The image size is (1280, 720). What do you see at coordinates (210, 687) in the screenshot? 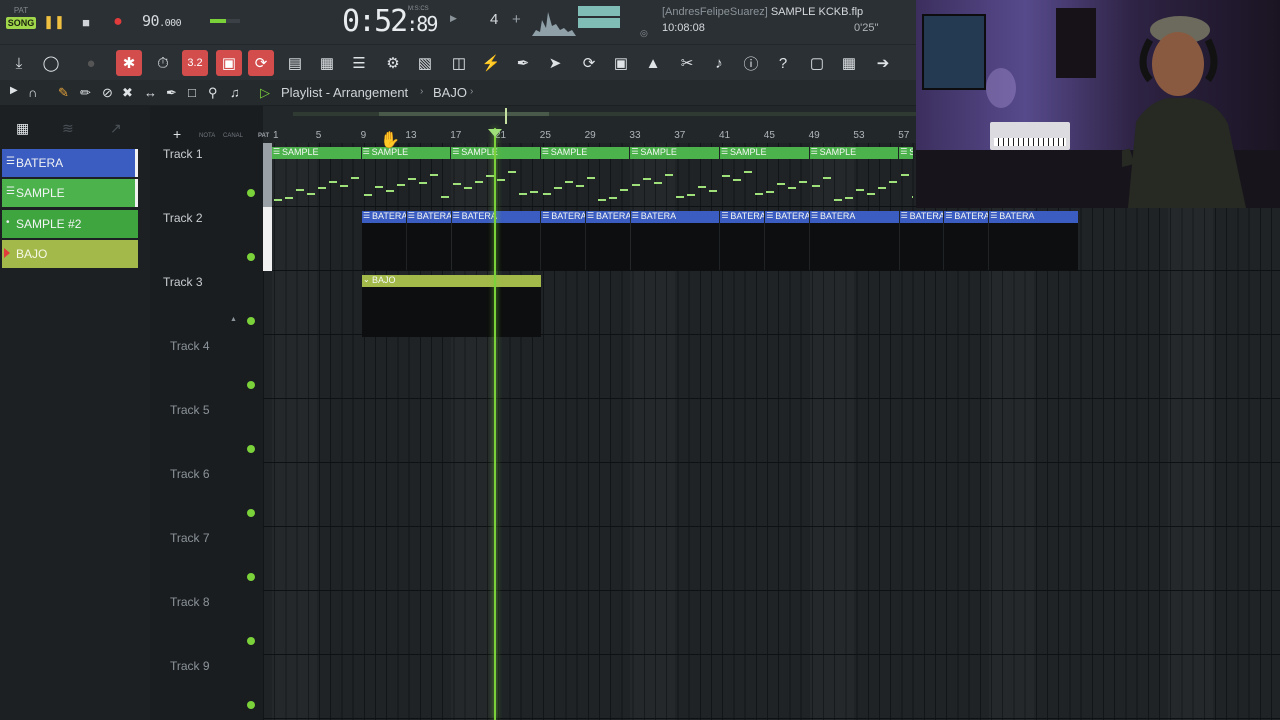
I see `track-header: Track 9` at bounding box center [210, 687].